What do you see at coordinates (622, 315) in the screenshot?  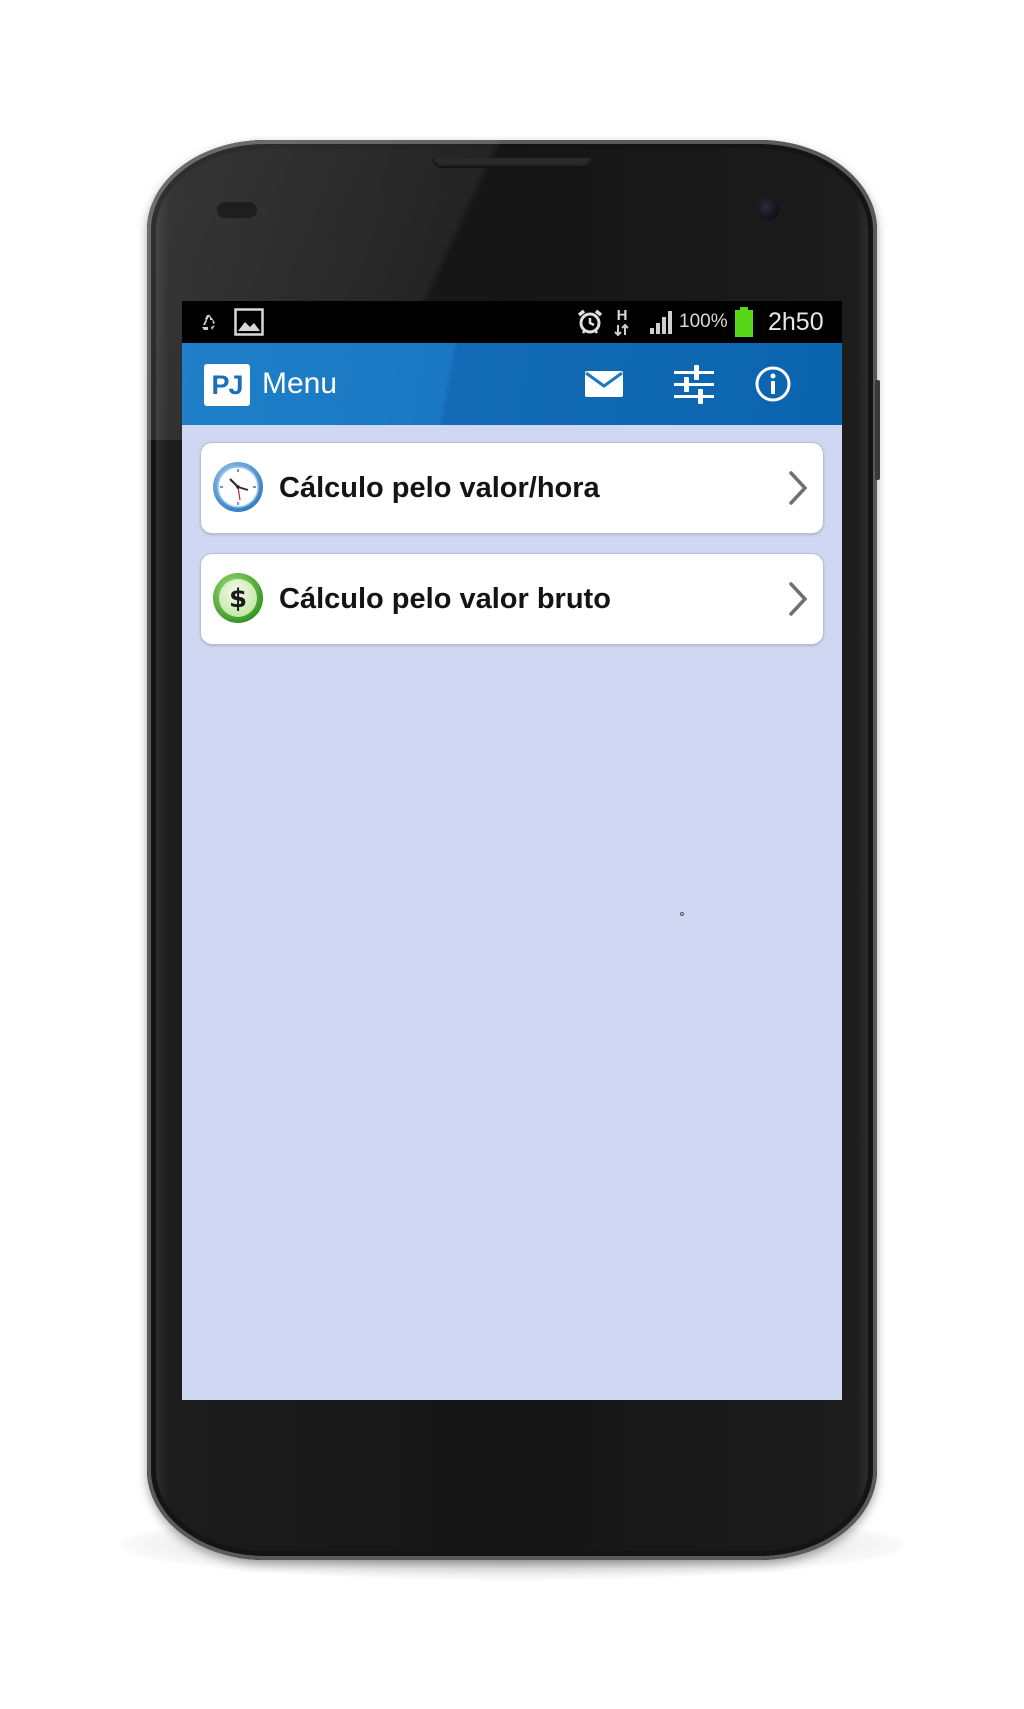 I see `network-type-label: H` at bounding box center [622, 315].